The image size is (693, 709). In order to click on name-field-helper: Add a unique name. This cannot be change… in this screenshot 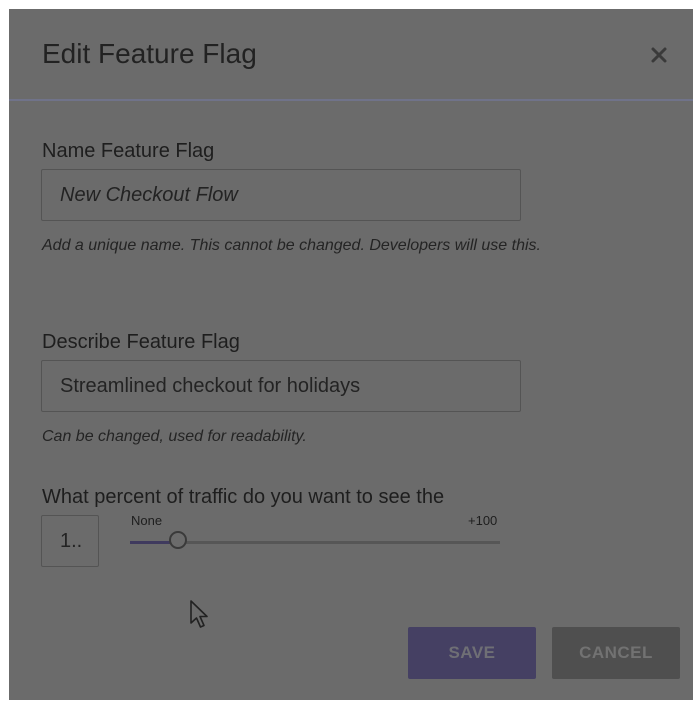, I will do `click(291, 245)`.